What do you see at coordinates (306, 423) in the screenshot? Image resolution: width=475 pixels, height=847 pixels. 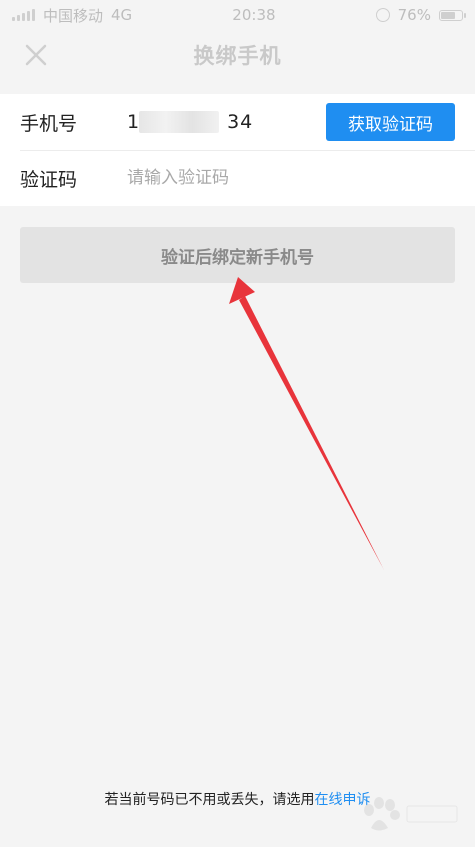 I see `annotation-arrow-icon` at bounding box center [306, 423].